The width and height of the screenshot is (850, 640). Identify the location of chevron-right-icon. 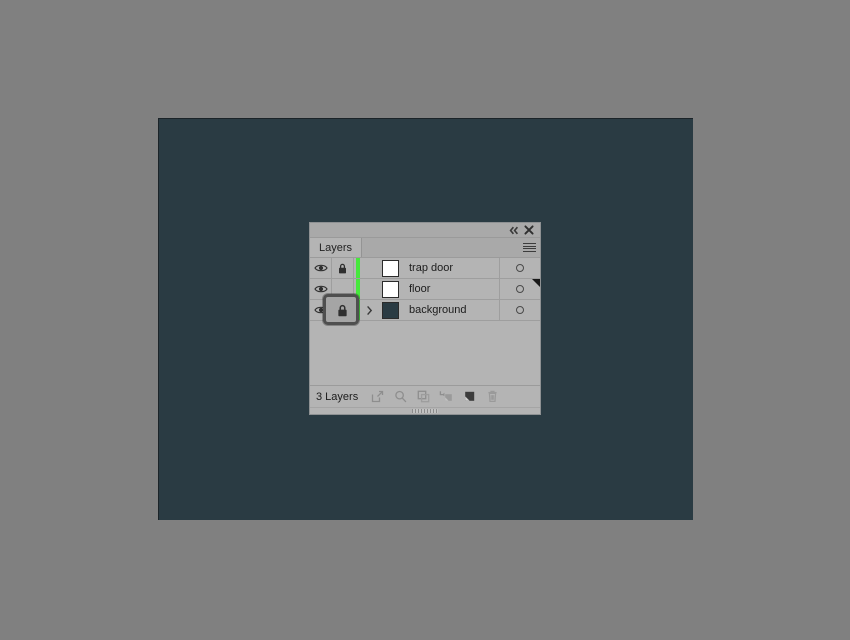
(369, 310).